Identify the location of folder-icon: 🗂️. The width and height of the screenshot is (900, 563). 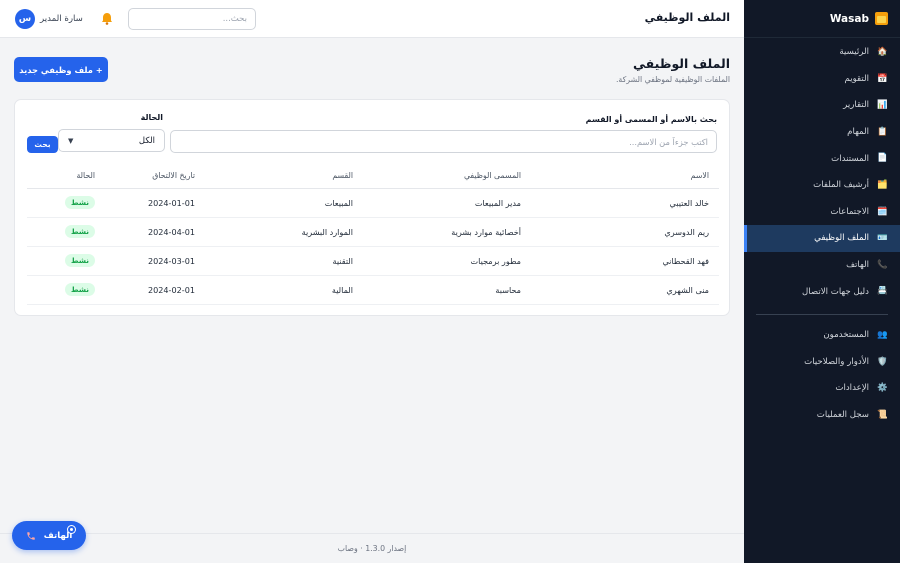
(882, 185).